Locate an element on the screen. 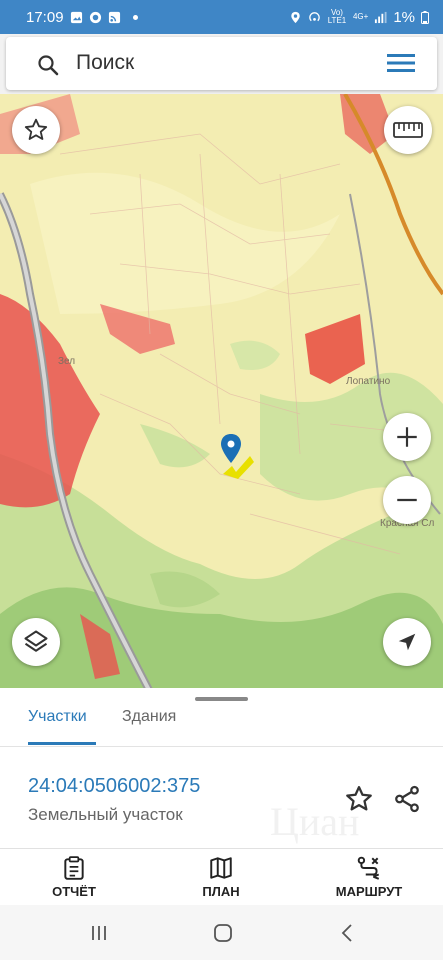 The image size is (443, 960). battery-icon is located at coordinates (425, 17).